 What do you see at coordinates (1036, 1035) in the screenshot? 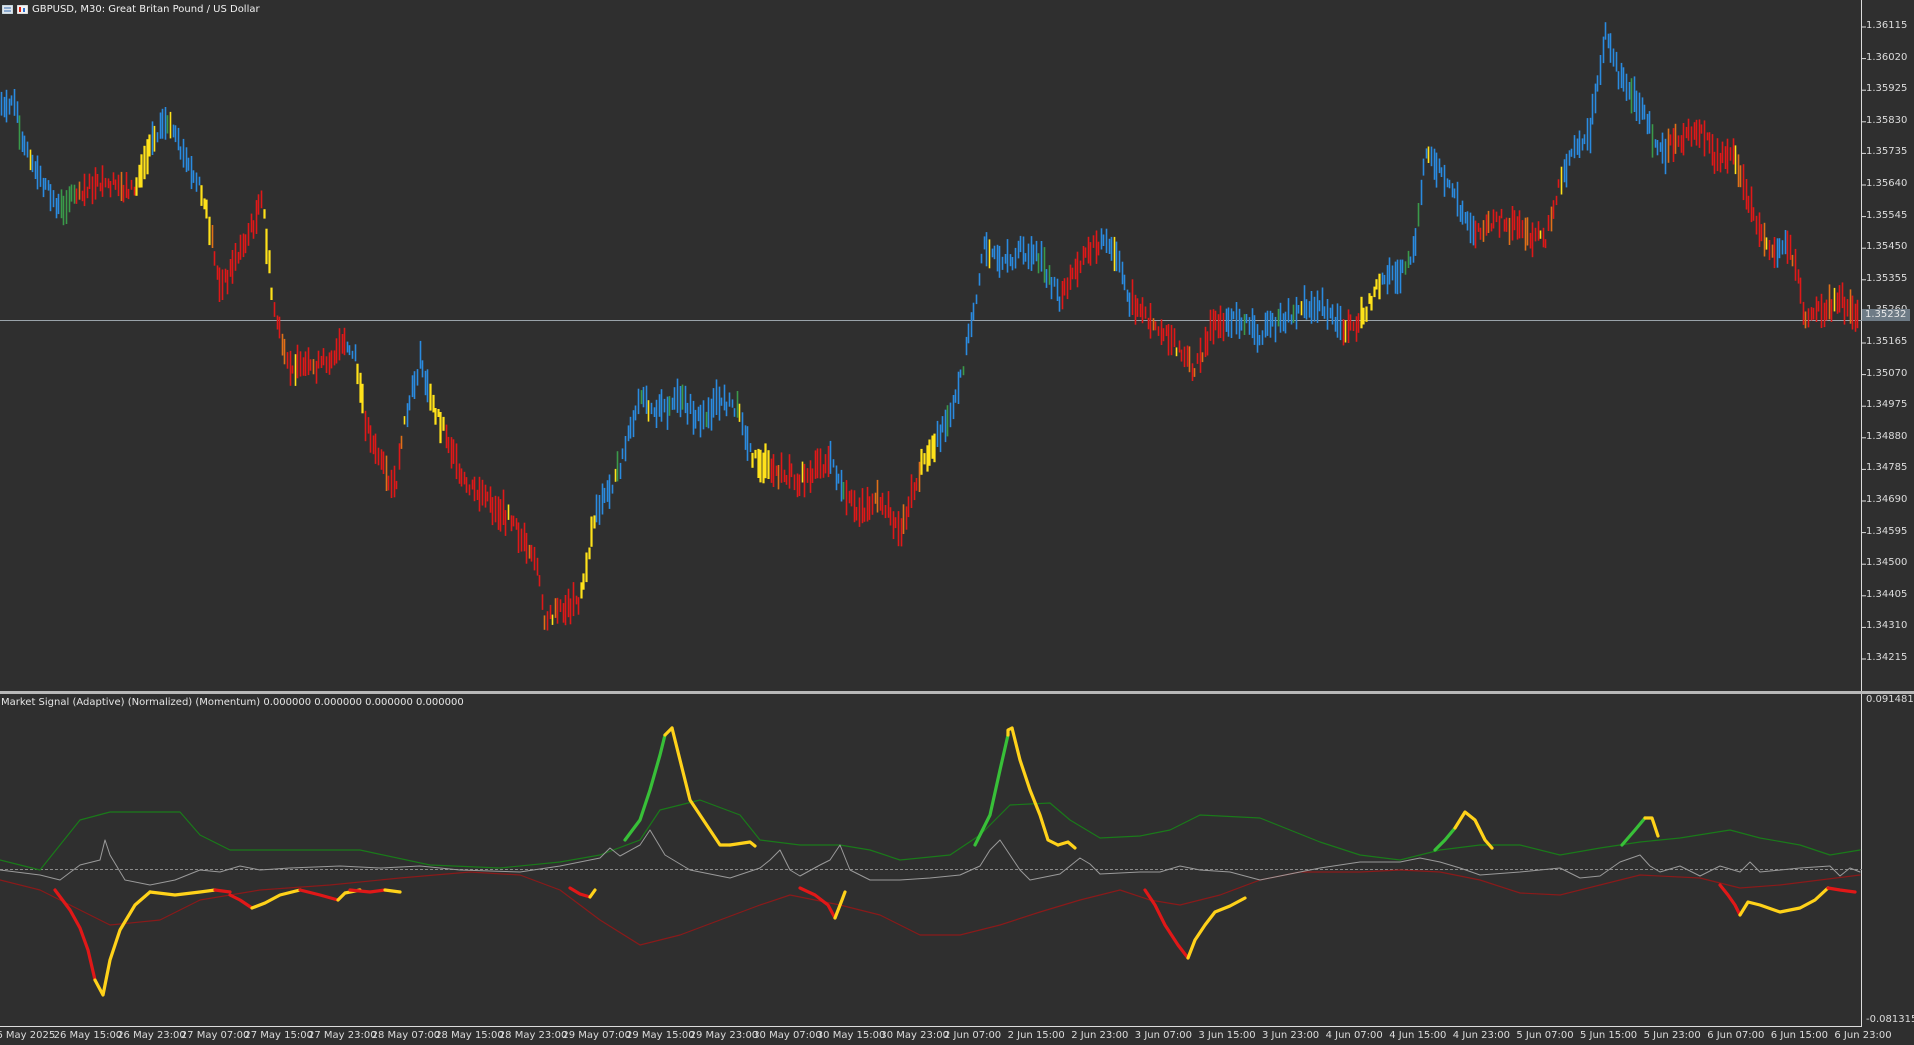
I see `time-axis-label: 2 Jun 15:00` at bounding box center [1036, 1035].